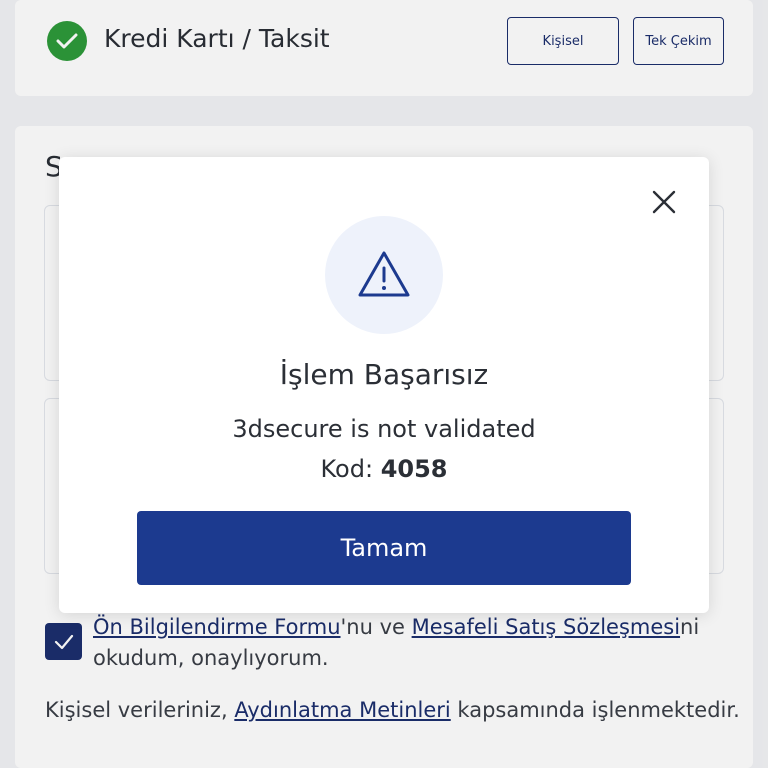 Image resolution: width=768 pixels, height=768 pixels. I want to click on ok-button: Tamam, so click(384, 548).